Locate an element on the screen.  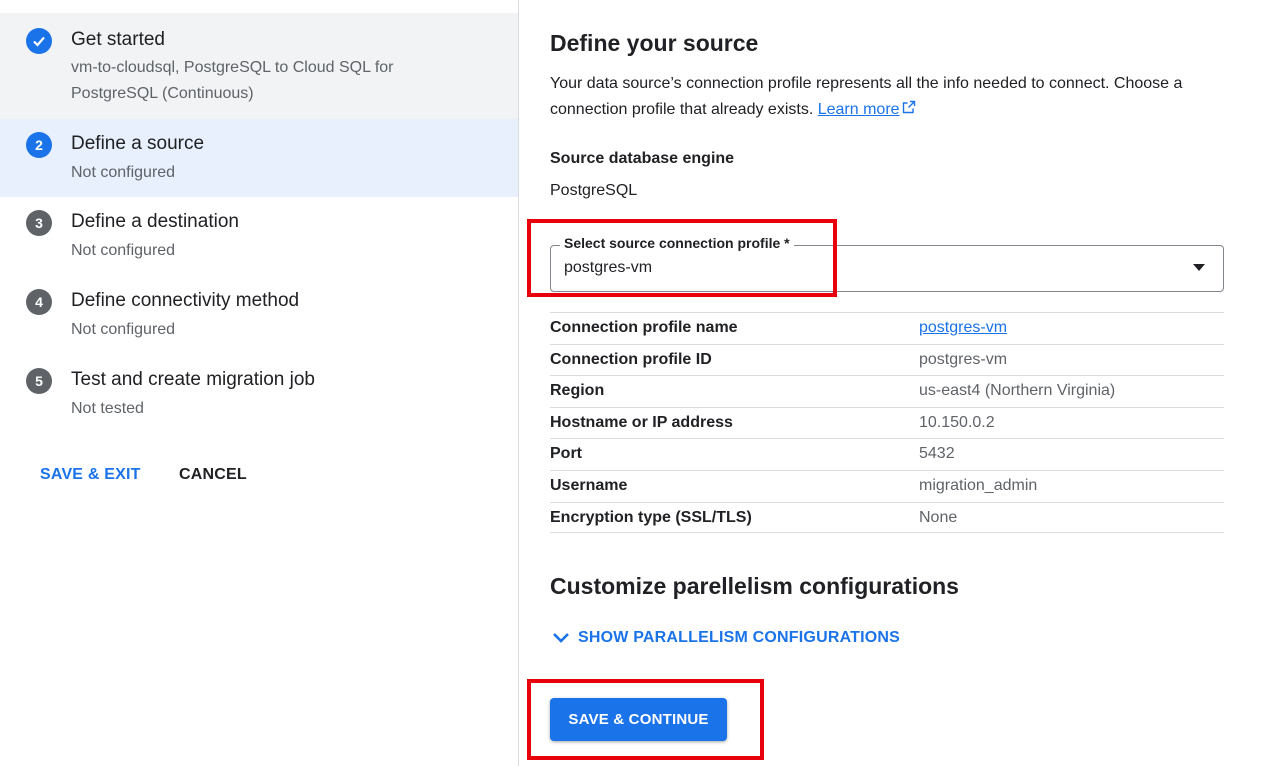
select-value: postgres-vm is located at coordinates (608, 267).